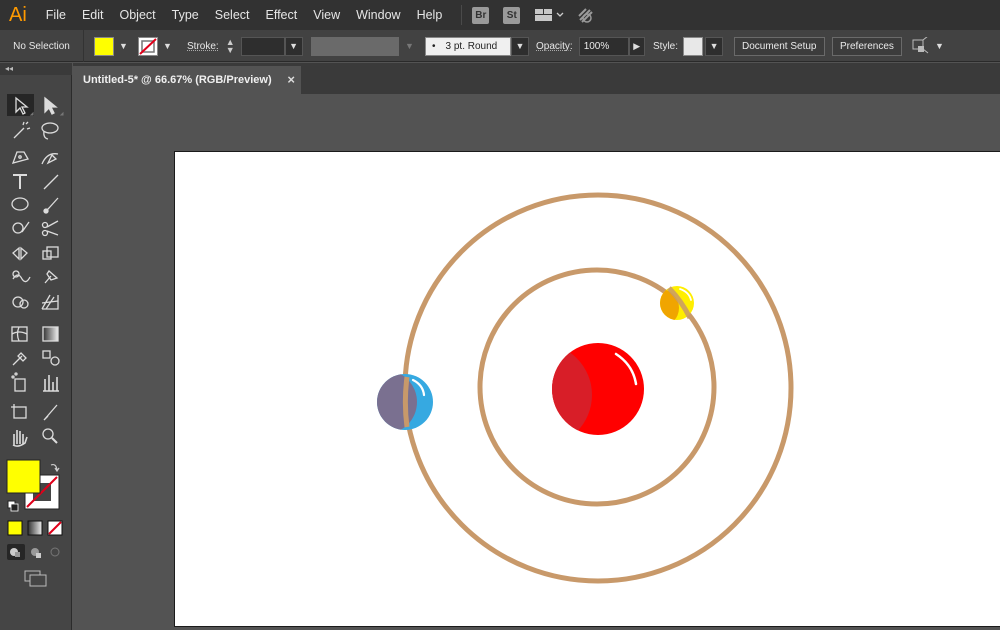  What do you see at coordinates (55, 528) in the screenshot?
I see `none-mode-button` at bounding box center [55, 528].